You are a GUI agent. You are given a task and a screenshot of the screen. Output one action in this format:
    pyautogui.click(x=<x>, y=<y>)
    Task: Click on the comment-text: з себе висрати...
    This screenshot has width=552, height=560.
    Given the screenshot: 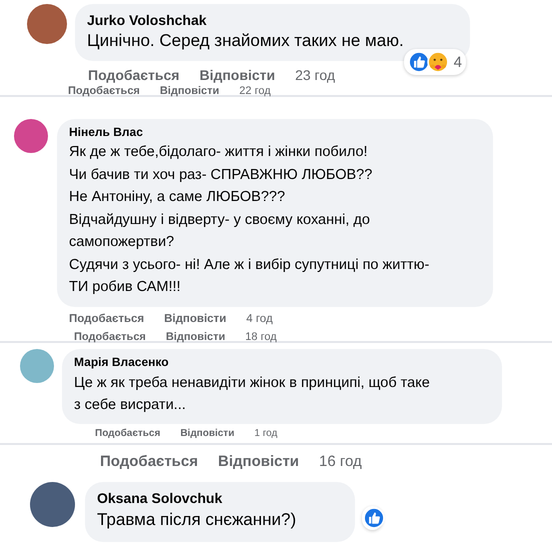 What is the action you would take?
    pyautogui.click(x=130, y=405)
    